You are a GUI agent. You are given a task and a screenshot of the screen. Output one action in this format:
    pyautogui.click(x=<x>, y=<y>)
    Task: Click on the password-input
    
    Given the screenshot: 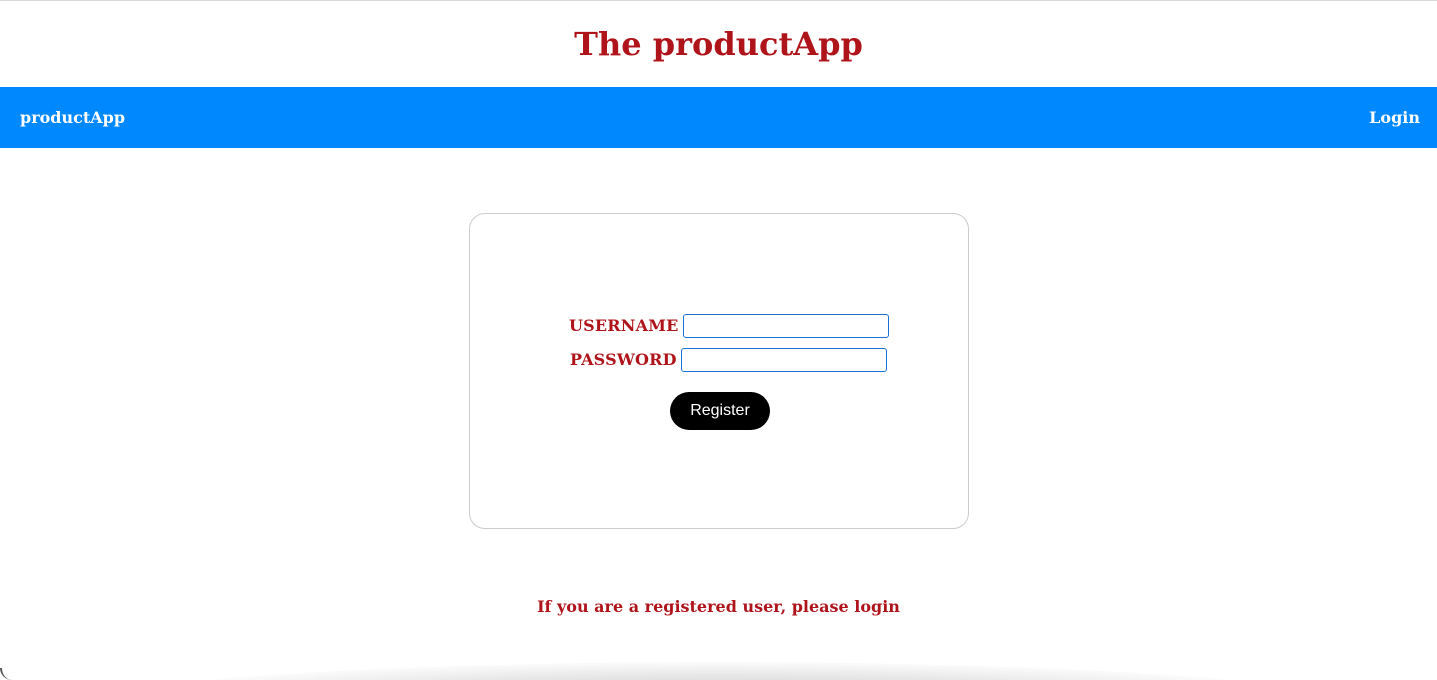 What is the action you would take?
    pyautogui.click(x=783, y=360)
    